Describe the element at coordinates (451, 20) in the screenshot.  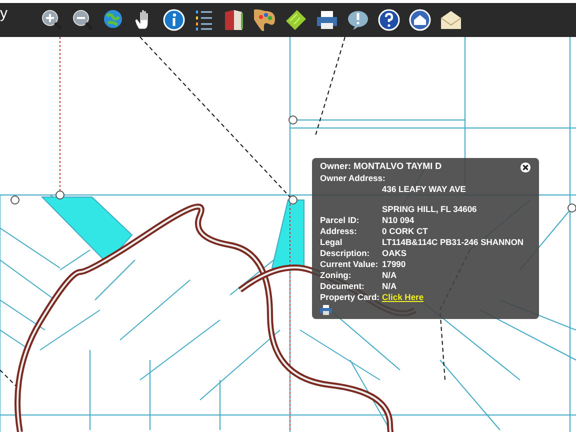
I see `envelope-icon` at that location.